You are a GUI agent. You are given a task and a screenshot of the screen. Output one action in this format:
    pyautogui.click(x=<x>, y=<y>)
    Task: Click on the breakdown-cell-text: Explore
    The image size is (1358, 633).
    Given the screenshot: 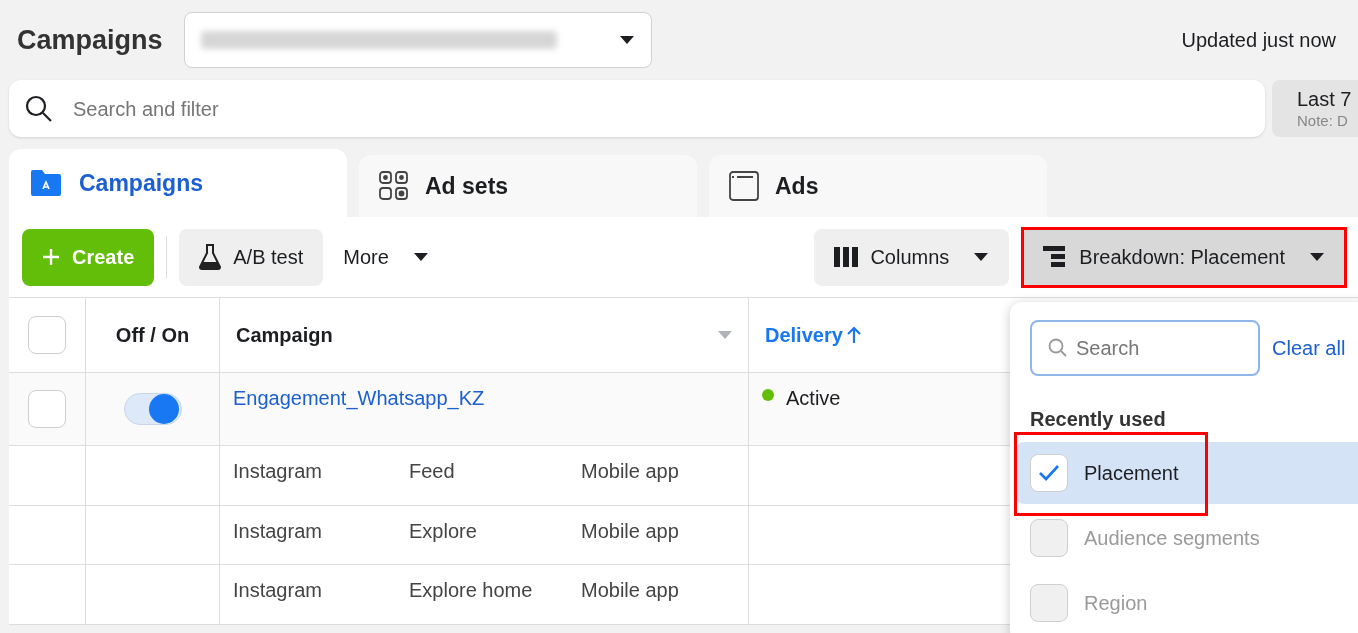 What is the action you would take?
    pyautogui.click(x=443, y=531)
    